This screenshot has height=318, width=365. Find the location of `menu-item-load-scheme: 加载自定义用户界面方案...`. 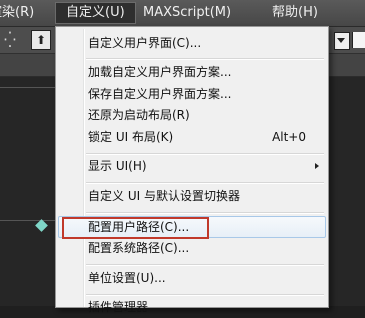

menu-item-load-scheme: 加载自定义用户界面方案... is located at coordinates (192, 72).